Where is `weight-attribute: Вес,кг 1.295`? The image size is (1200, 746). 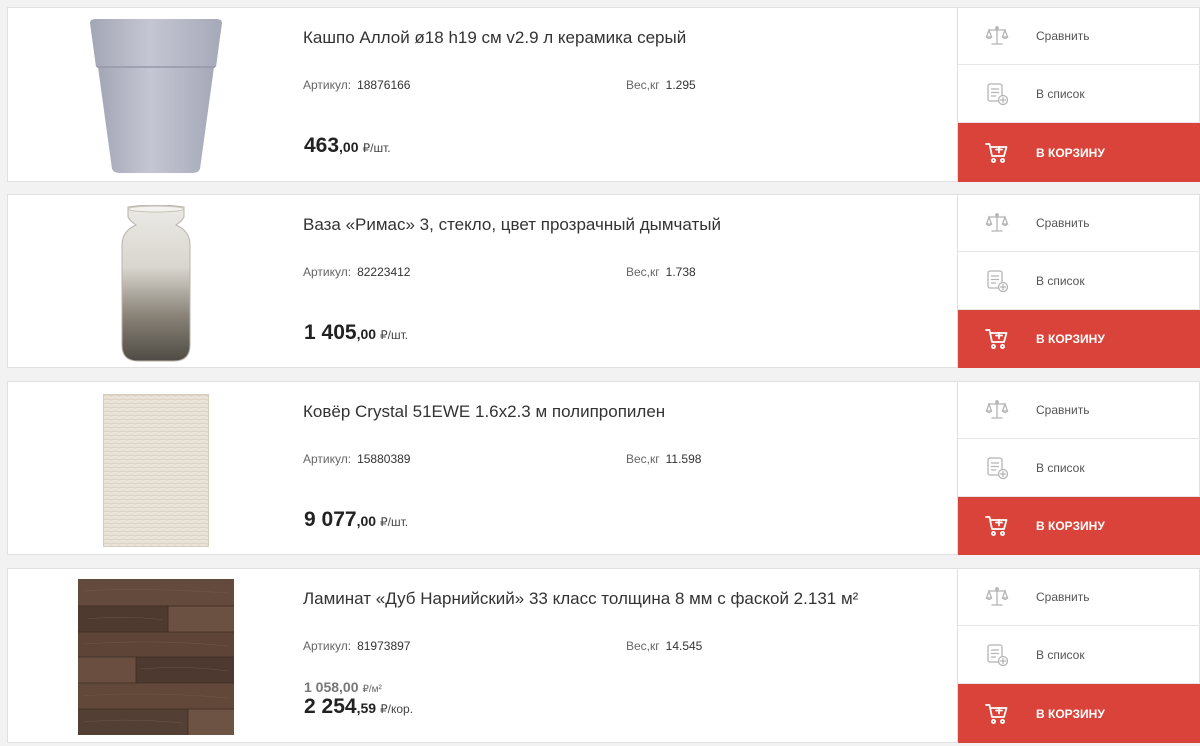
weight-attribute: Вес,кг 1.295 is located at coordinates (661, 85).